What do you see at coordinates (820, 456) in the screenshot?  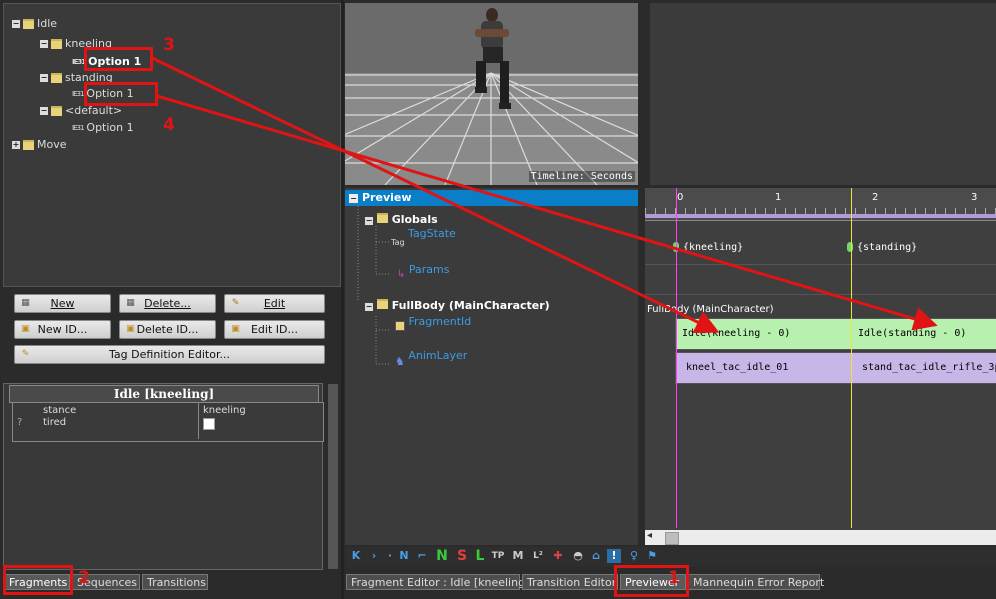 I see `timeline-empty-area` at bounding box center [820, 456].